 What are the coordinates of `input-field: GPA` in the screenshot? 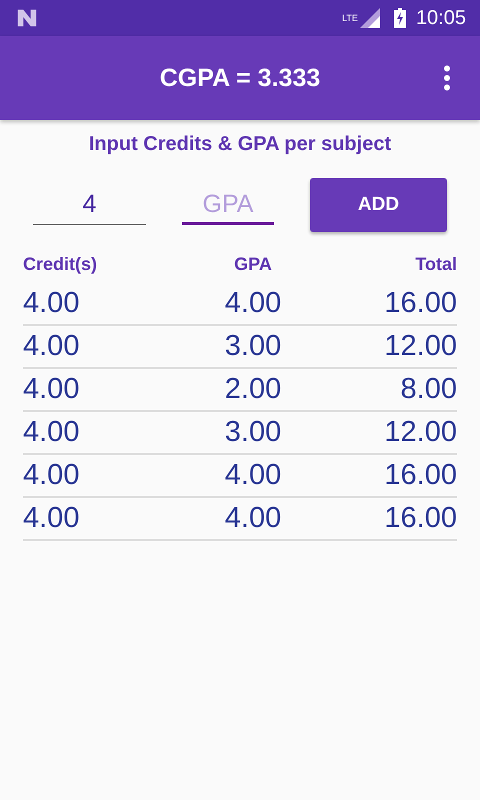 It's located at (228, 205).